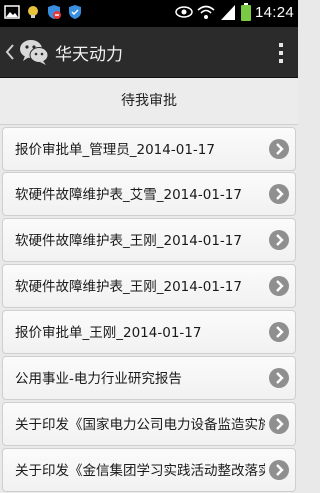 This screenshot has width=320, height=493. I want to click on system-icons: 14:24, so click(234, 12).